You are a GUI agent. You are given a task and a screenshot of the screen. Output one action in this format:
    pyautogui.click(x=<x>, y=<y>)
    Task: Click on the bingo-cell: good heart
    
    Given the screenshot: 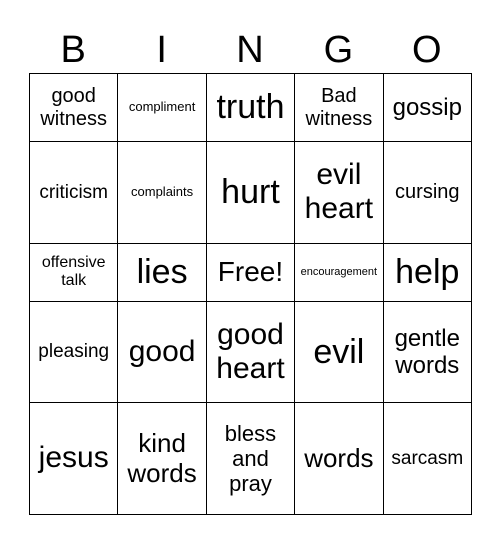 What is the action you would take?
    pyautogui.click(x=250, y=352)
    